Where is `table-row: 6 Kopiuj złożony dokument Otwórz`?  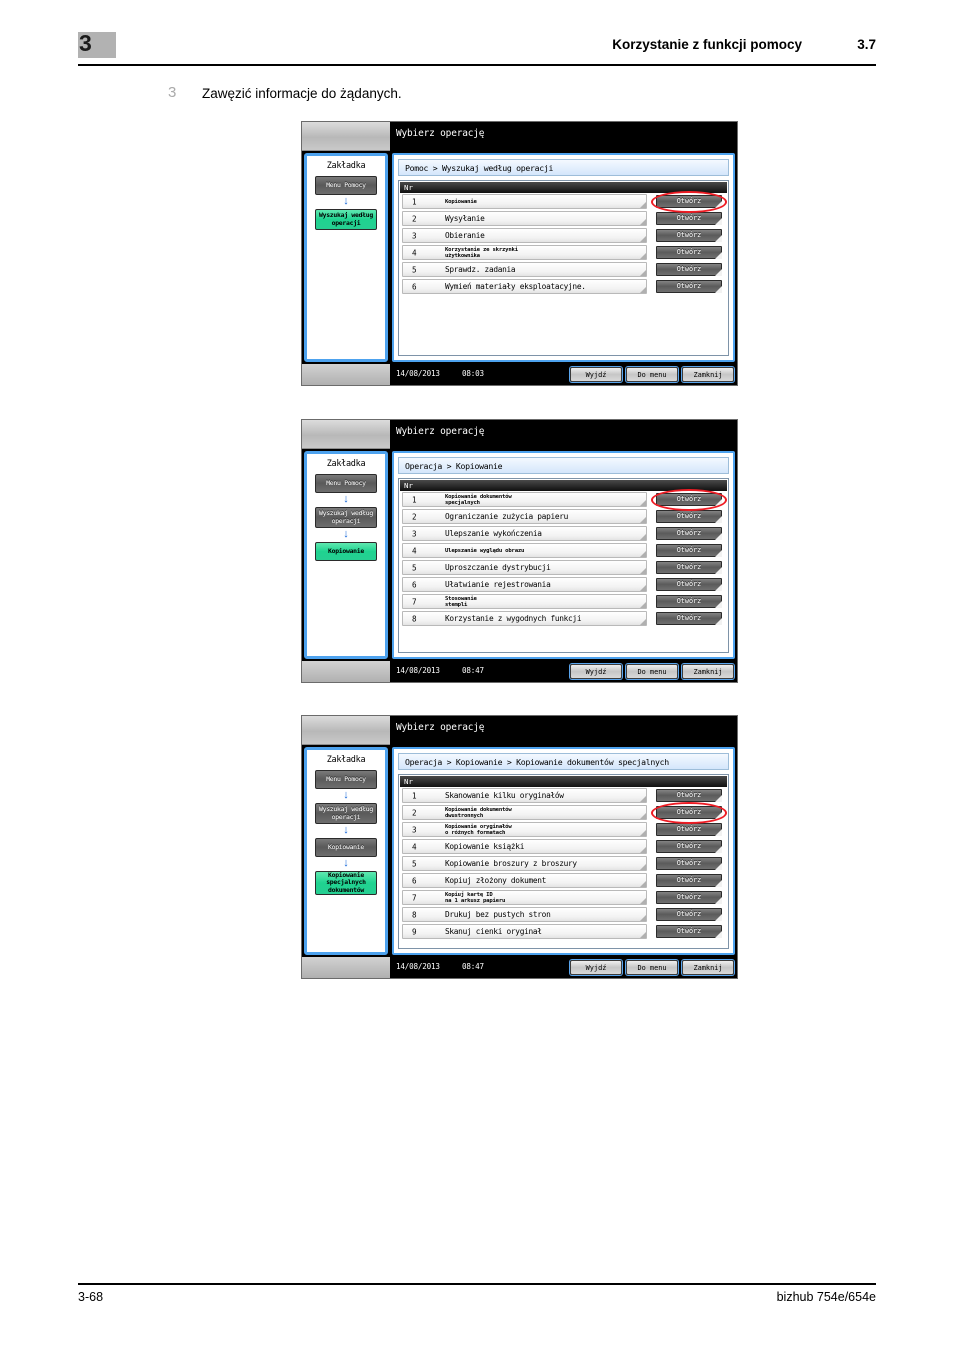 table-row: 6 Kopiuj złożony dokument Otwórz is located at coordinates (563, 880).